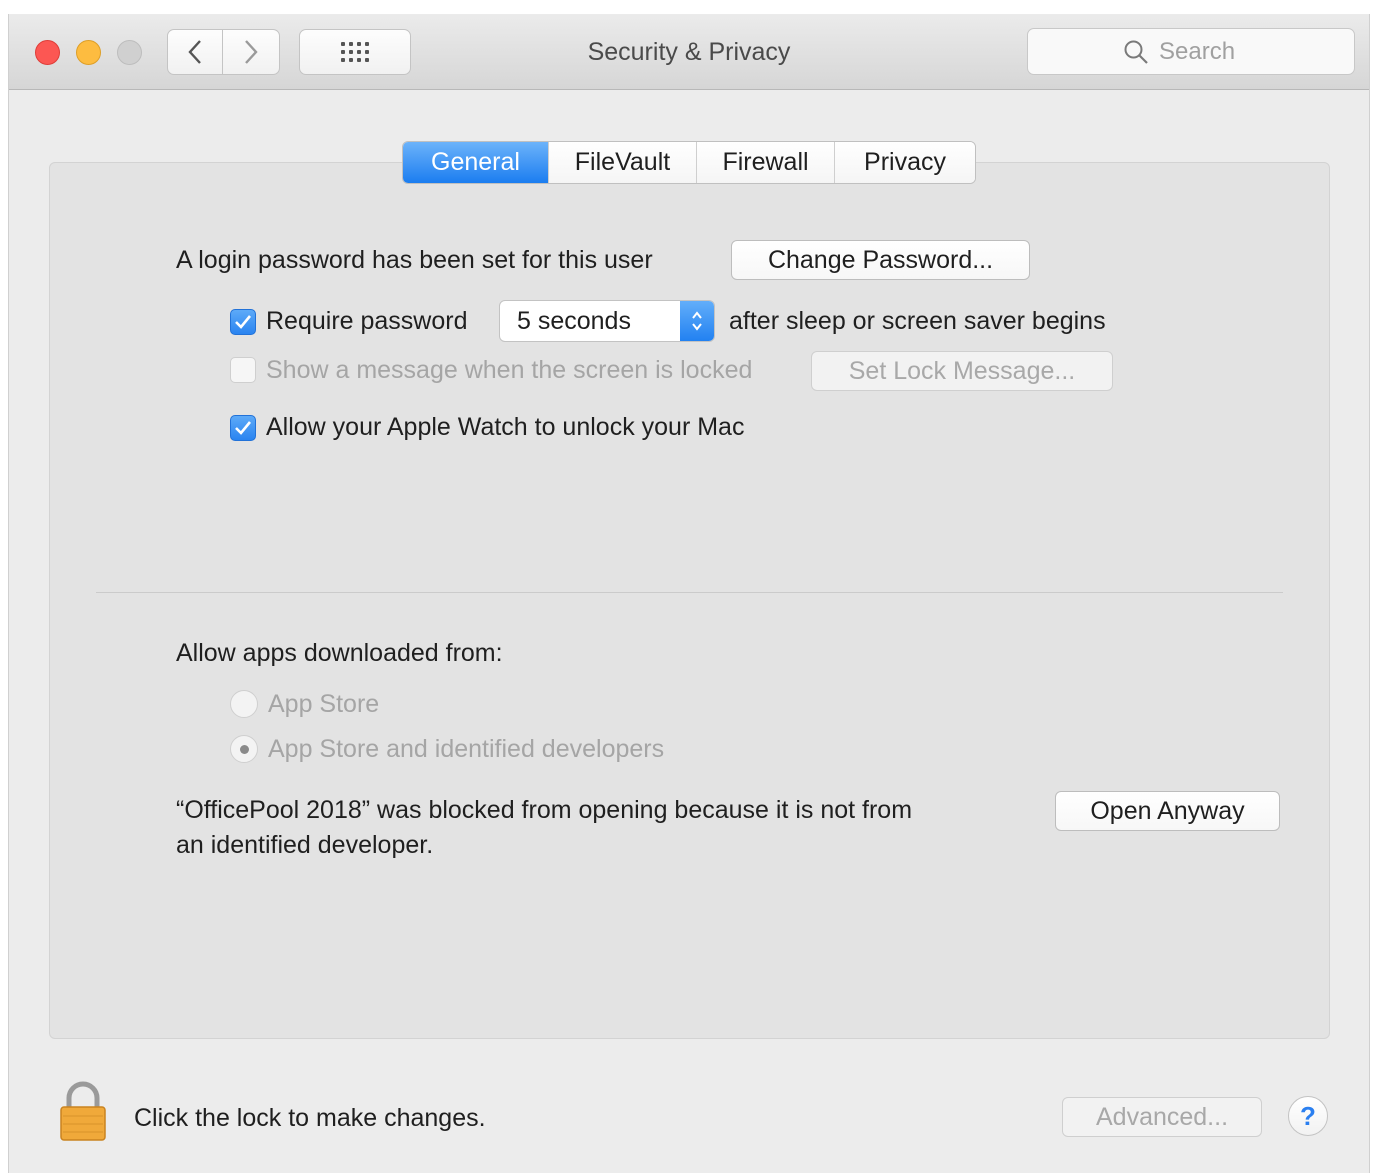 This screenshot has width=1375, height=1173. I want to click on help-button: ?, so click(1308, 1116).